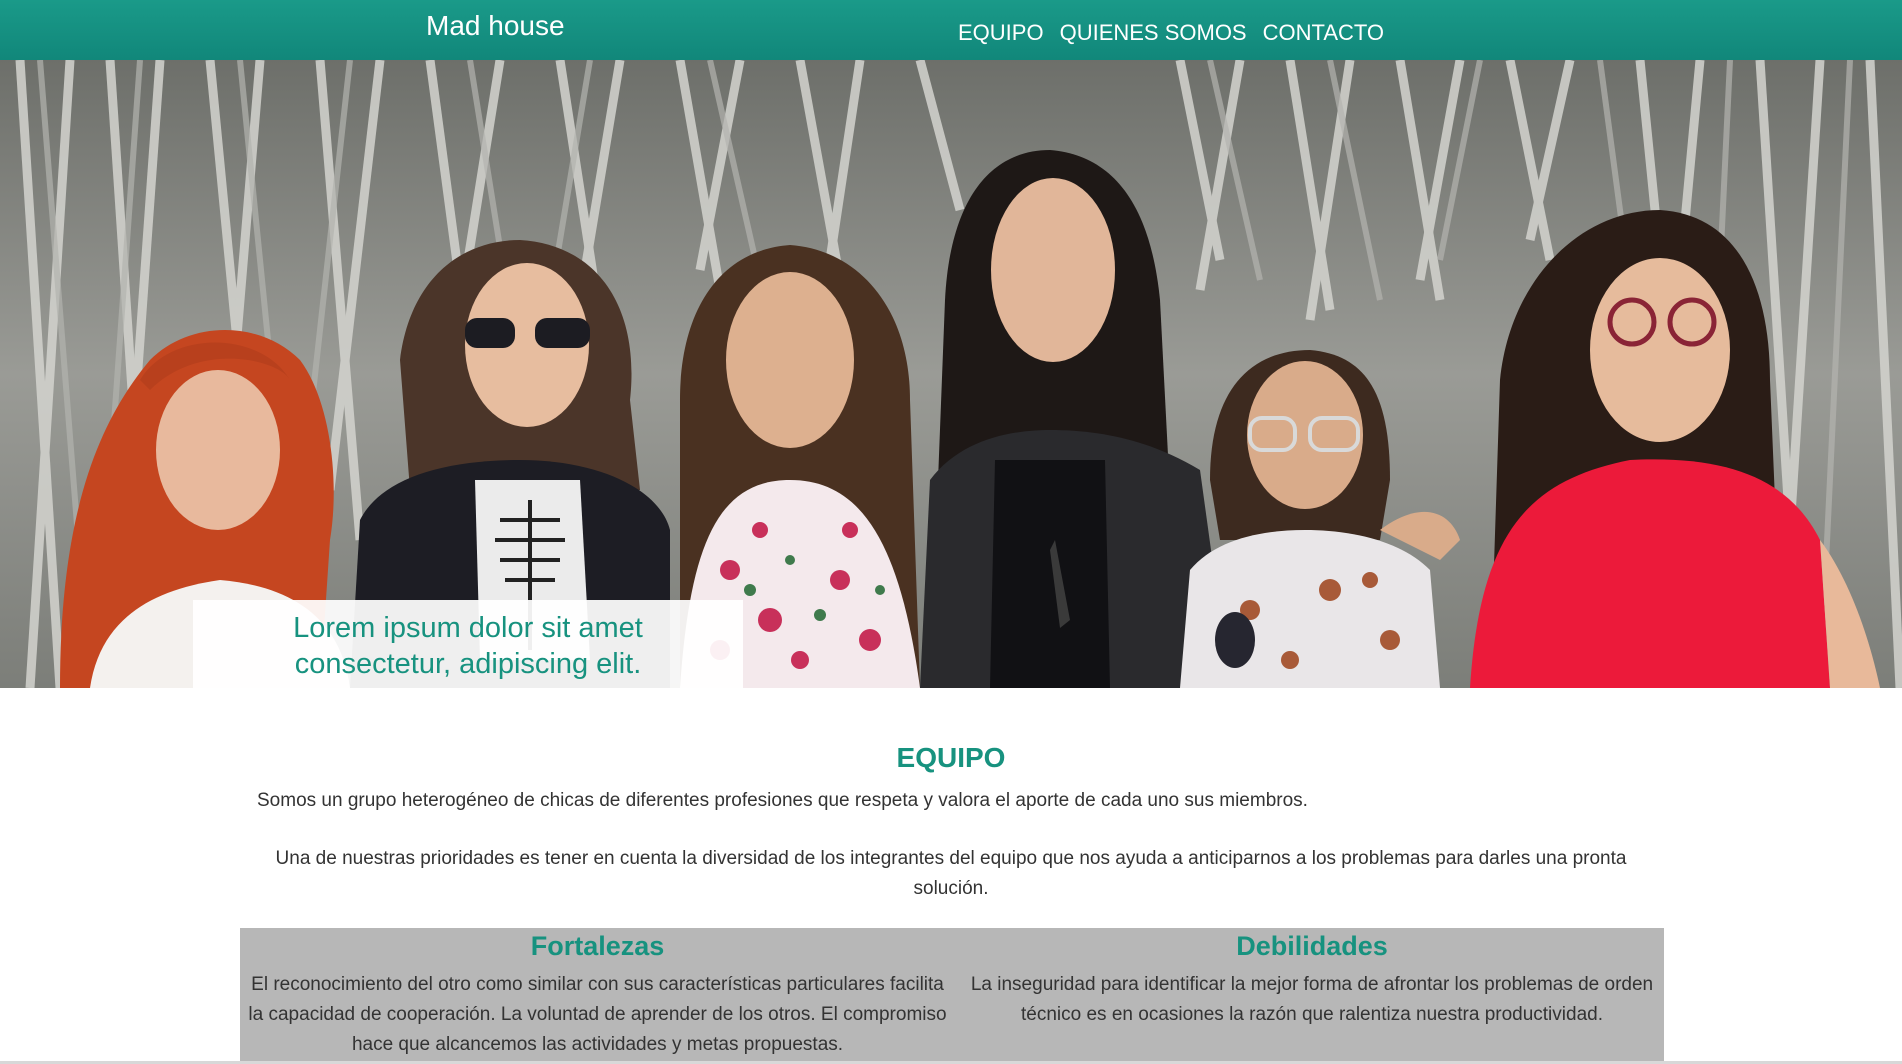  What do you see at coordinates (1323, 33) in the screenshot?
I see `nav-link-contacto: CONTACTO` at bounding box center [1323, 33].